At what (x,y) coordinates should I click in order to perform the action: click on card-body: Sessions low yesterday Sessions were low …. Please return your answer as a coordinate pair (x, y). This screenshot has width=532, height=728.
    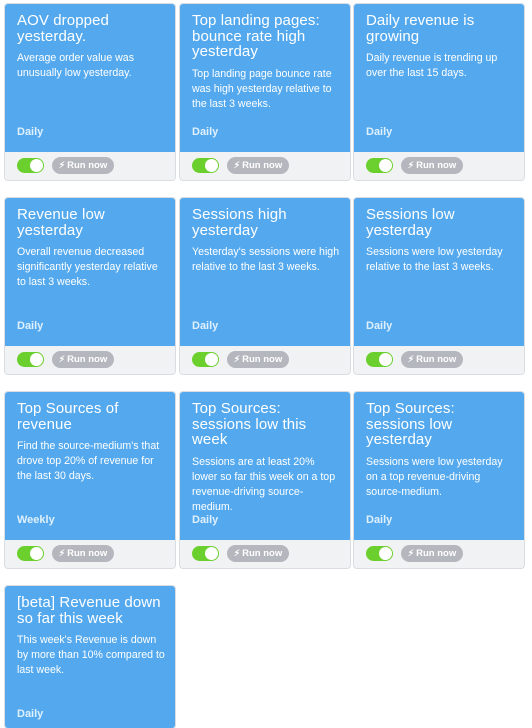
    Looking at the image, I should click on (439, 272).